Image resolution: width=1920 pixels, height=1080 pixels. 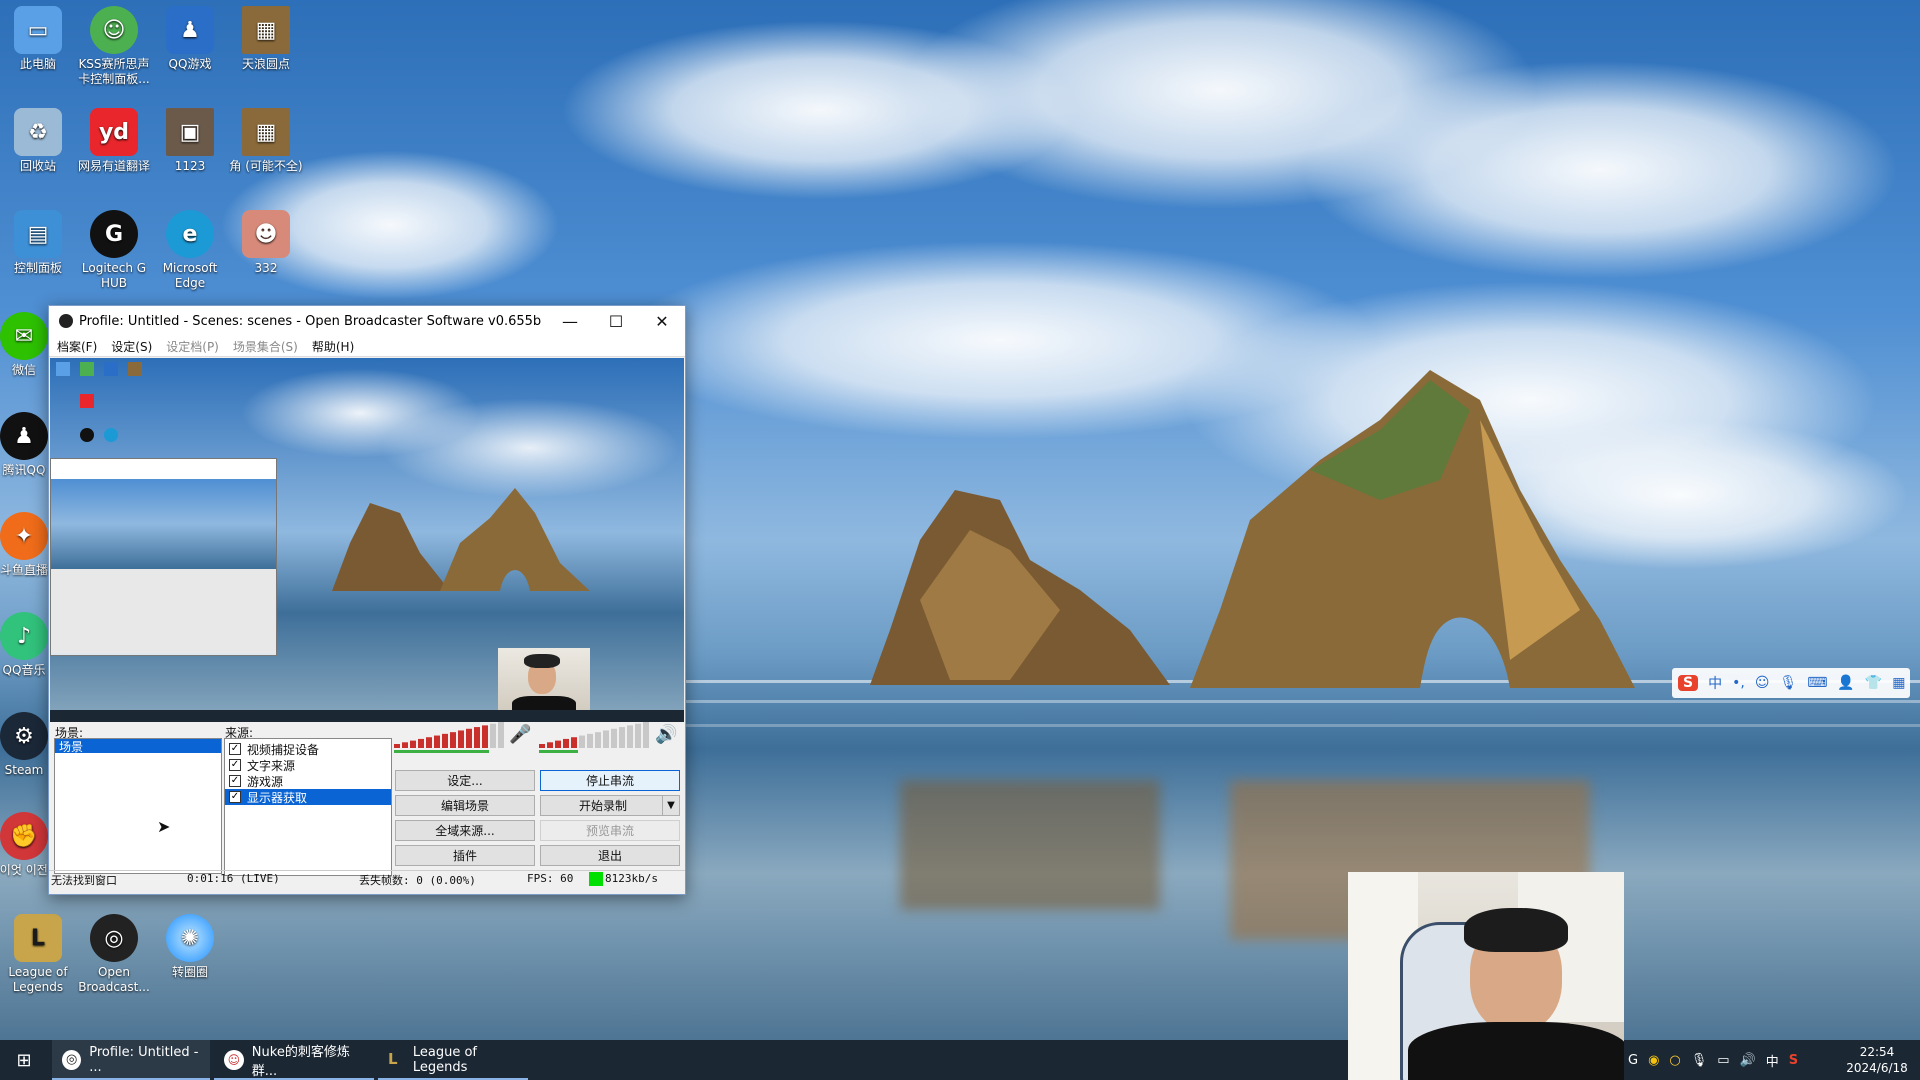 What do you see at coordinates (610, 805) in the screenshot?
I see `start-record-button: 开始录制 ▼` at bounding box center [610, 805].